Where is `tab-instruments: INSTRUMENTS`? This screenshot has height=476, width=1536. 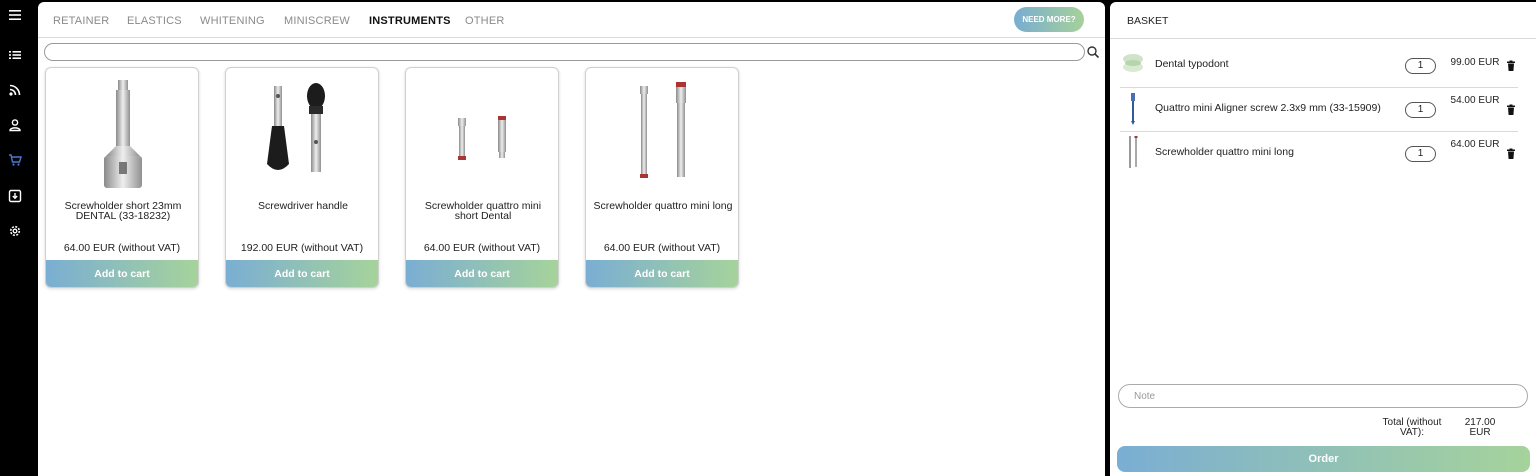
tab-instruments: INSTRUMENTS is located at coordinates (410, 21).